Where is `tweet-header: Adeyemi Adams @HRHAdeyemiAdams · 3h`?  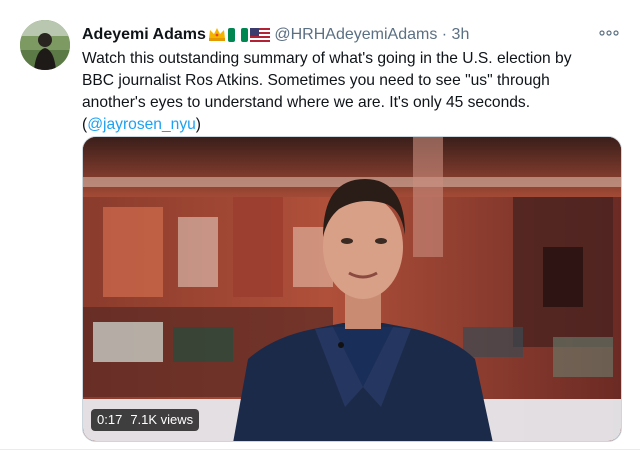
tweet-header: Adeyemi Adams @HRHAdeyemiAdams · 3h is located at coordinates (352, 35).